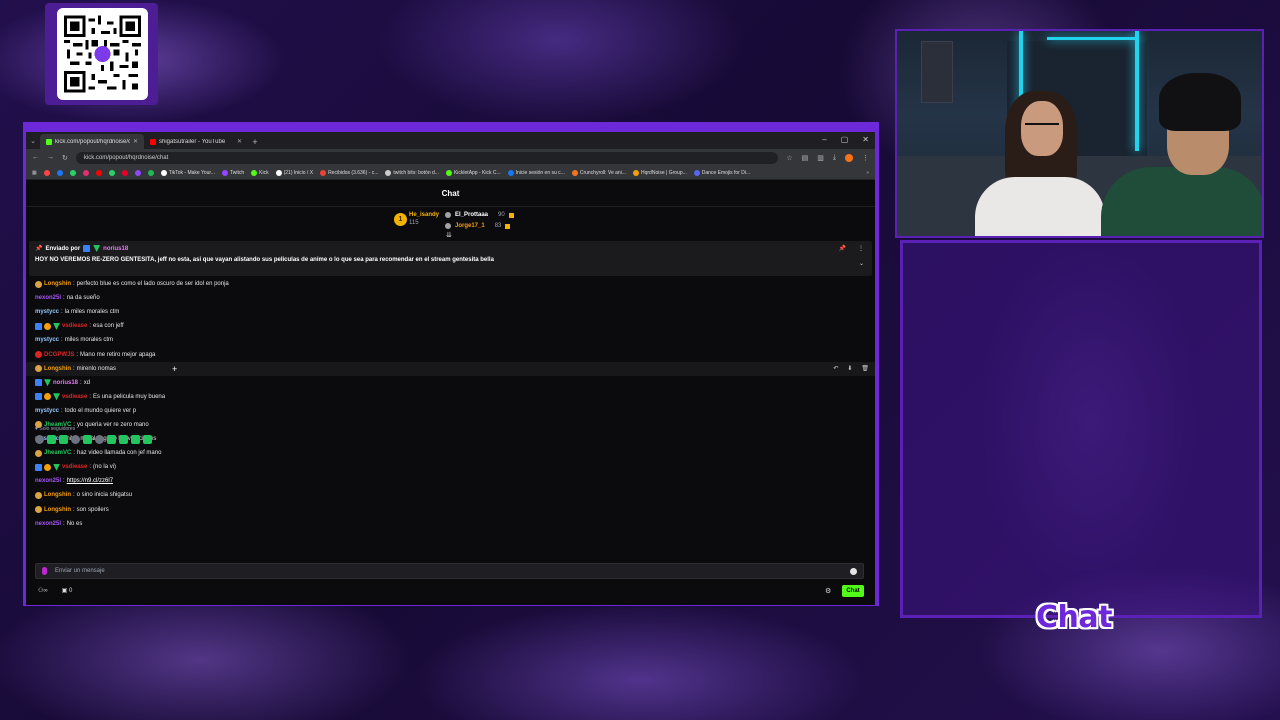 The width and height of the screenshot is (1280, 720). What do you see at coordinates (92, 141) in the screenshot?
I see `tab-kick-chat: kick.com/popout/hqrdnoise/ch ✕` at bounding box center [92, 141].